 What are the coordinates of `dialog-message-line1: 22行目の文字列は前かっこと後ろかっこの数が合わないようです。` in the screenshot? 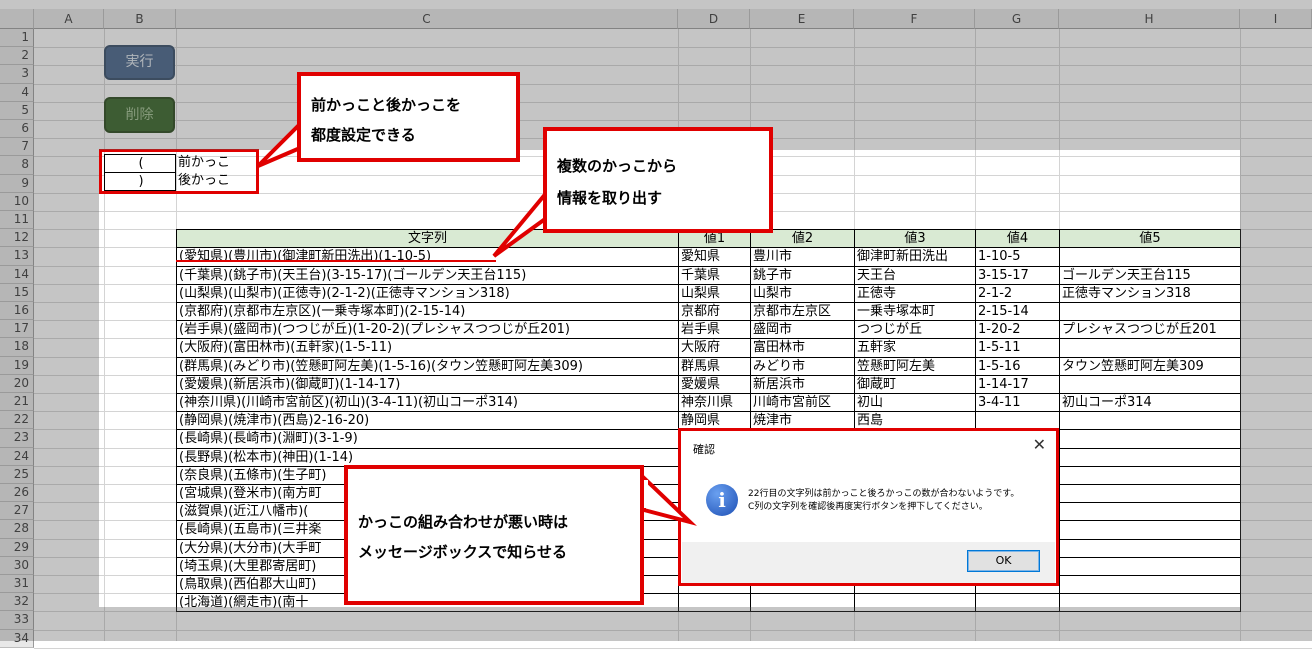 It's located at (884, 494).